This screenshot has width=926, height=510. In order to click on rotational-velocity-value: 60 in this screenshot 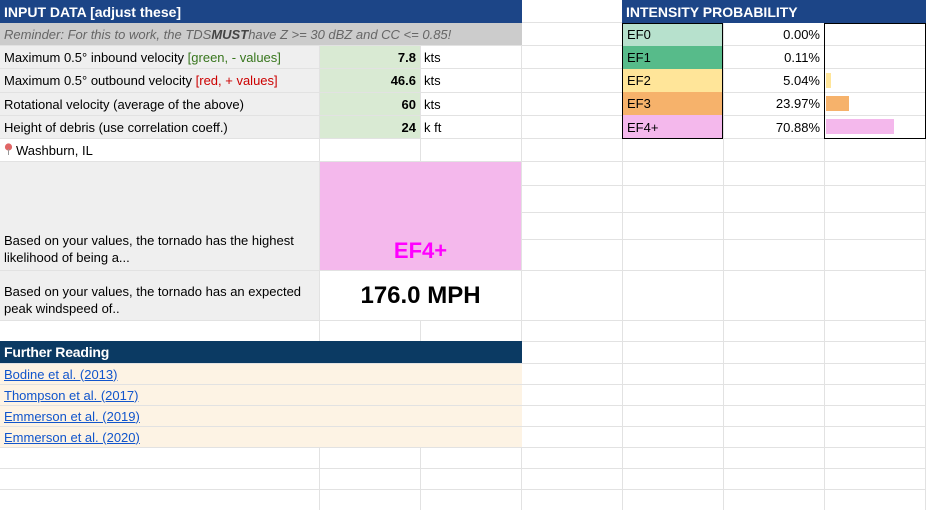, I will do `click(370, 104)`.